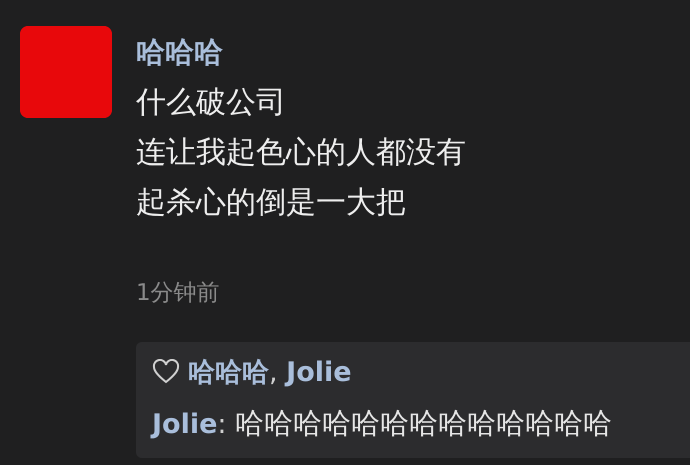  What do you see at coordinates (178, 293) in the screenshot?
I see `post-time: 1分钟前` at bounding box center [178, 293].